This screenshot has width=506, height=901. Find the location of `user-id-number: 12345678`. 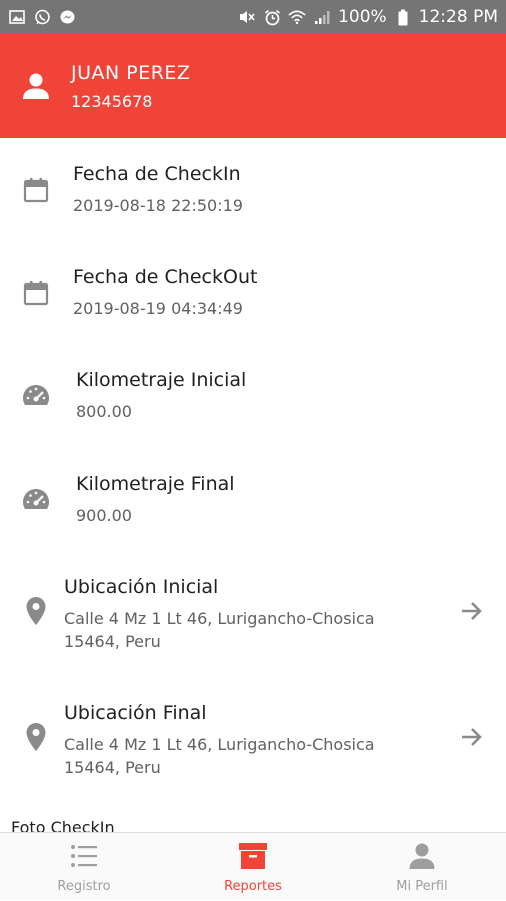

user-id-number: 12345678 is located at coordinates (112, 101).